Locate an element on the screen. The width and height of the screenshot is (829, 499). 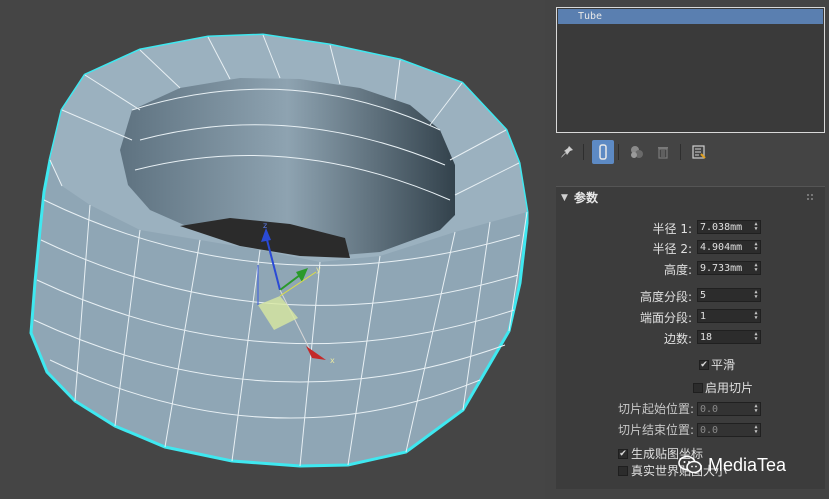
slice-from-label: 切片起始位置: is located at coordinates (656, 409).